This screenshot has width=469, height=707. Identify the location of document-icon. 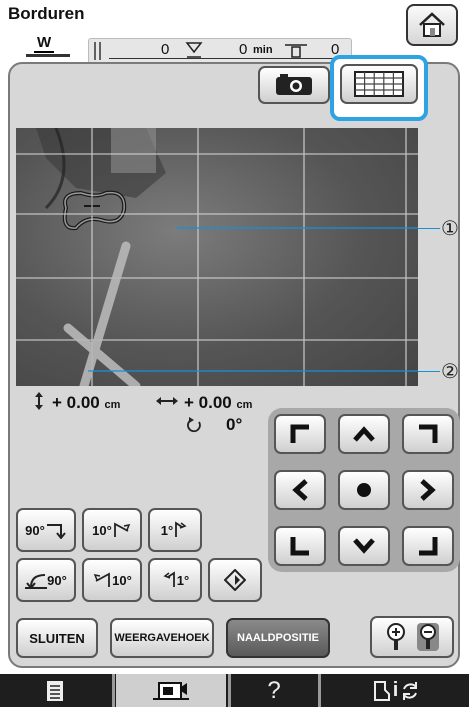
(55, 690).